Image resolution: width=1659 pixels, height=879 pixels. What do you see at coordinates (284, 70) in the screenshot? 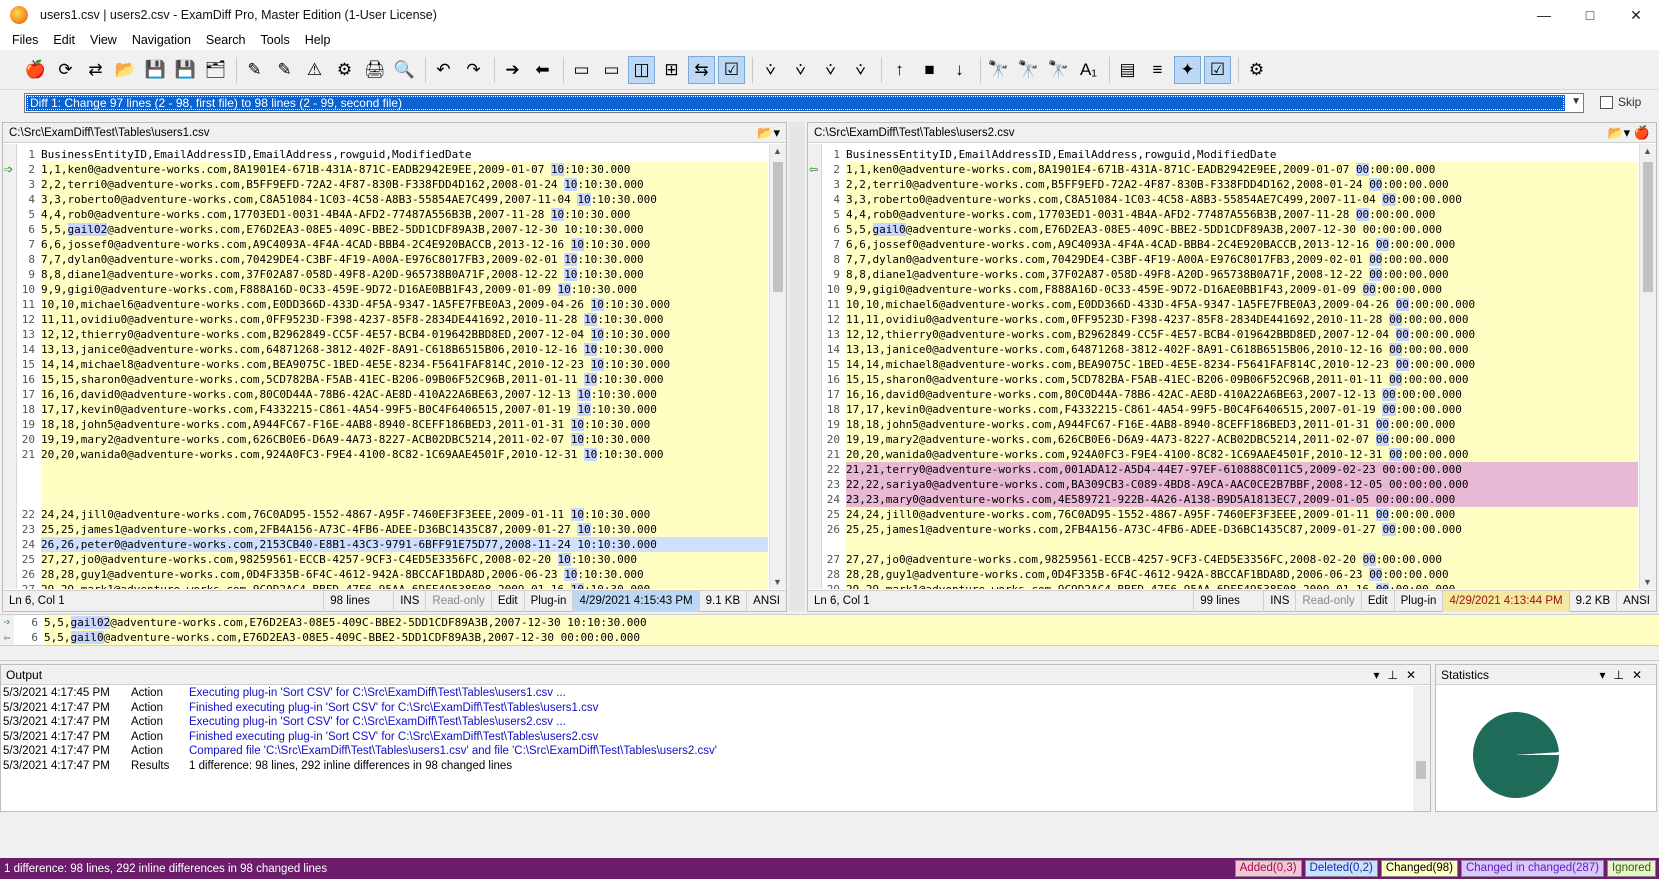
I see `edit-right-icon: ✎` at bounding box center [284, 70].